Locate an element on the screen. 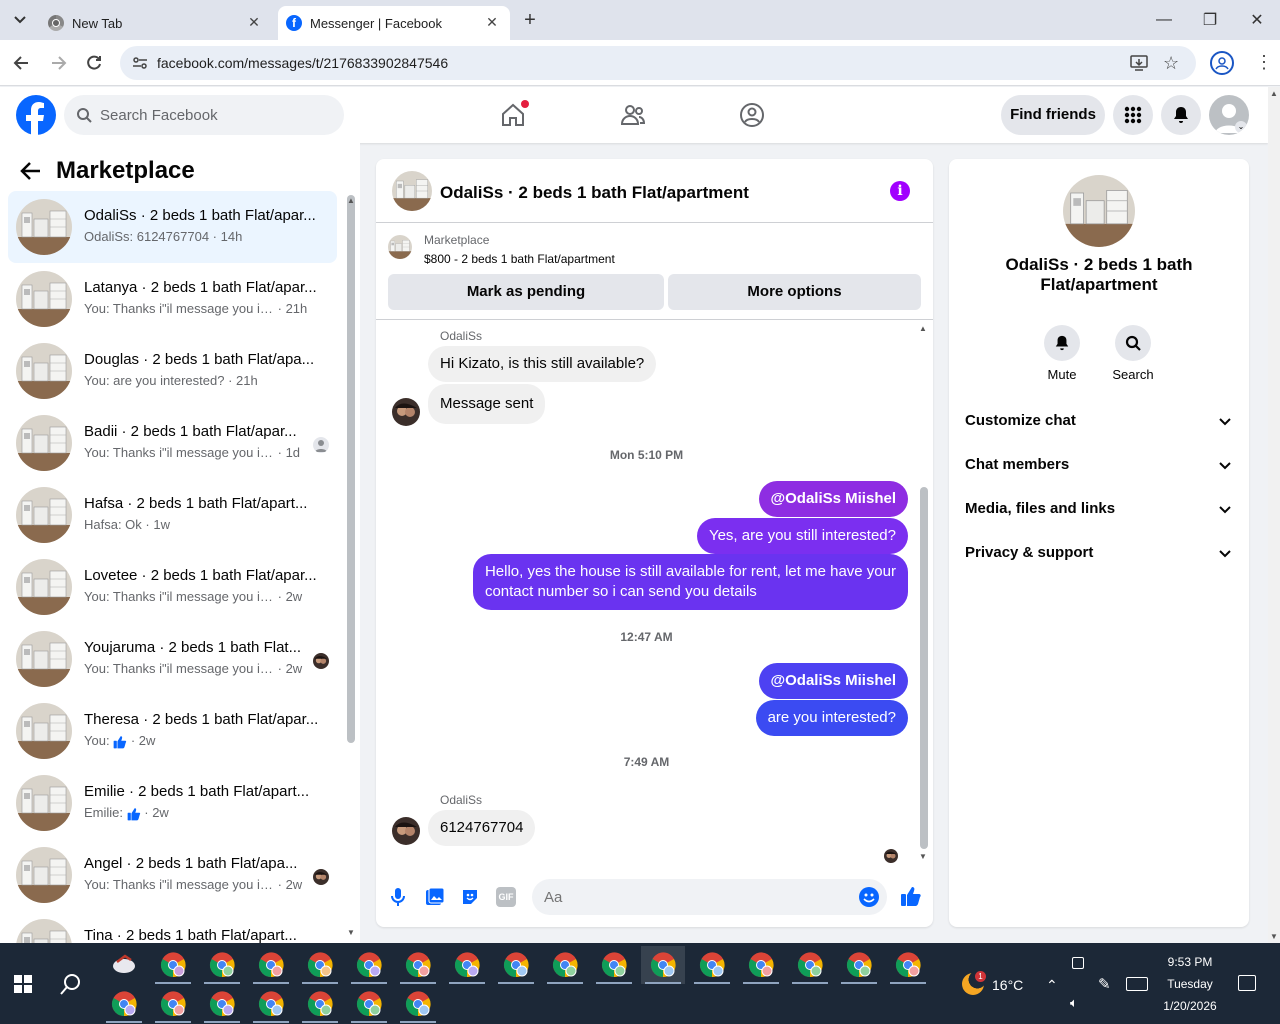 Image resolution: width=1280 pixels, height=1024 pixels. browser-menu-icon: ⋮ is located at coordinates (1264, 62).